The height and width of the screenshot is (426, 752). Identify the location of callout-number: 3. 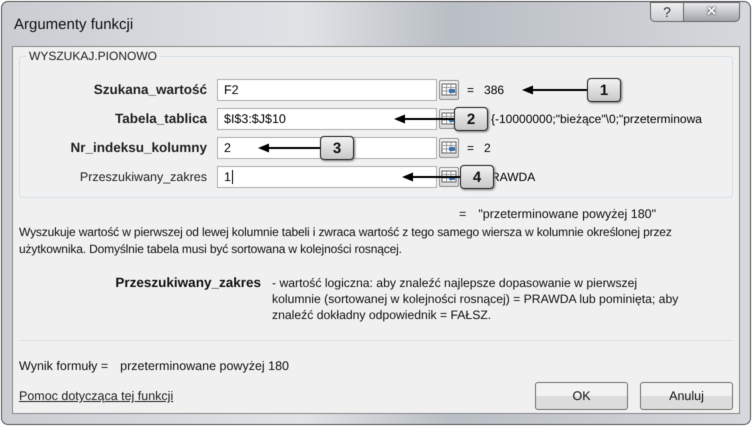
(337, 148).